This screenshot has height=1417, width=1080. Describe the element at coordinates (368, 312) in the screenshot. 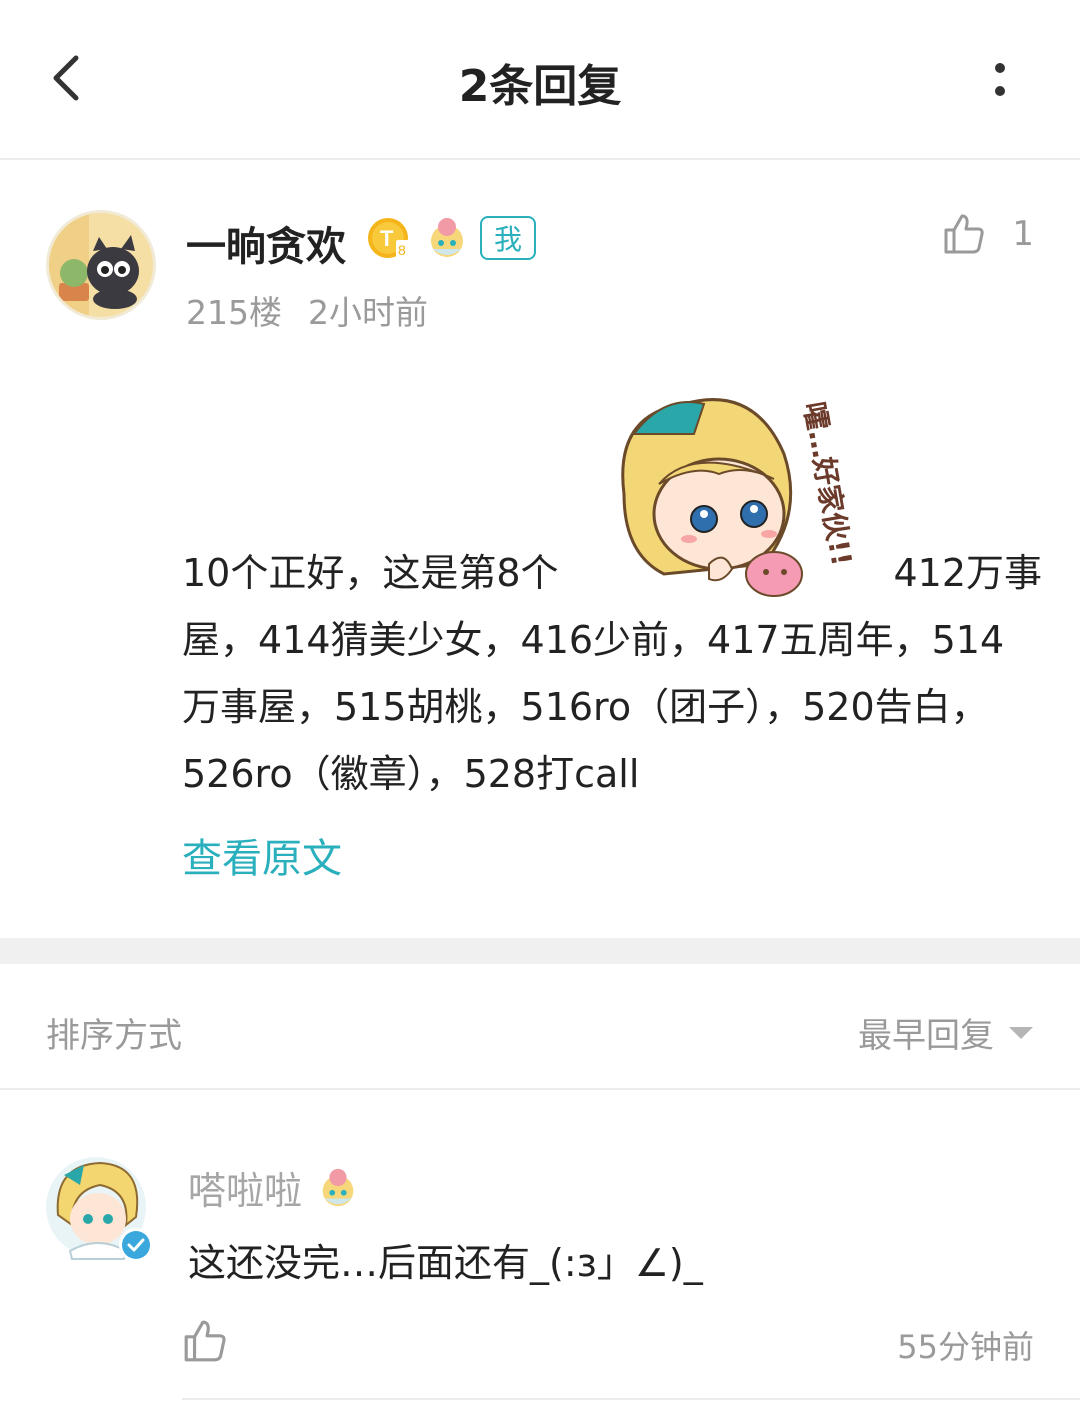

I see `post-time: 2小时前` at that location.